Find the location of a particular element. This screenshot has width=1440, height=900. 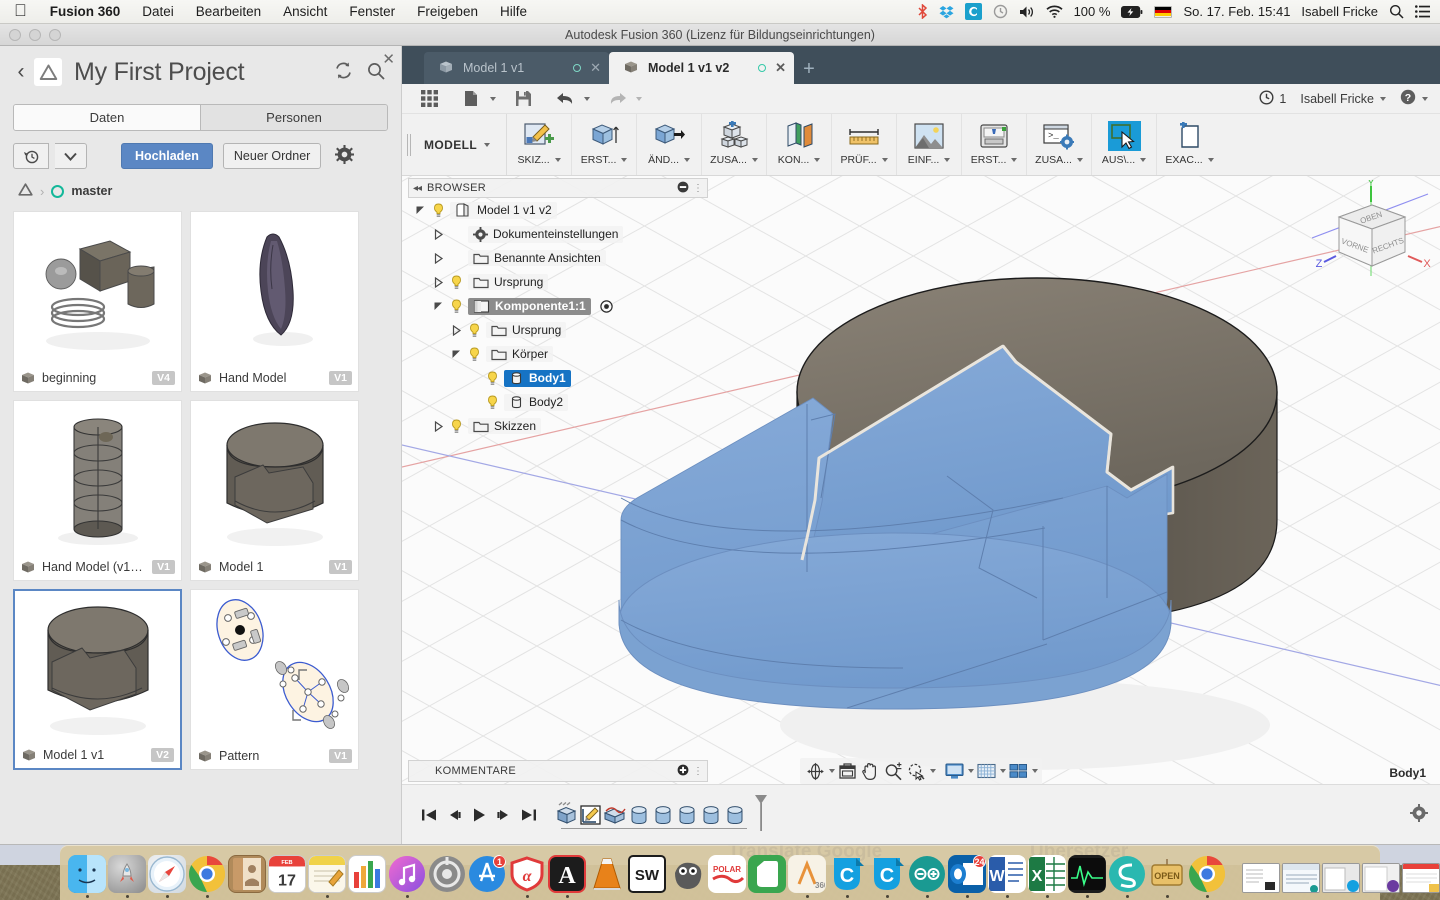

browser-panel-header: ◂◂ BROWSER ⋮ is located at coordinates (558, 188).